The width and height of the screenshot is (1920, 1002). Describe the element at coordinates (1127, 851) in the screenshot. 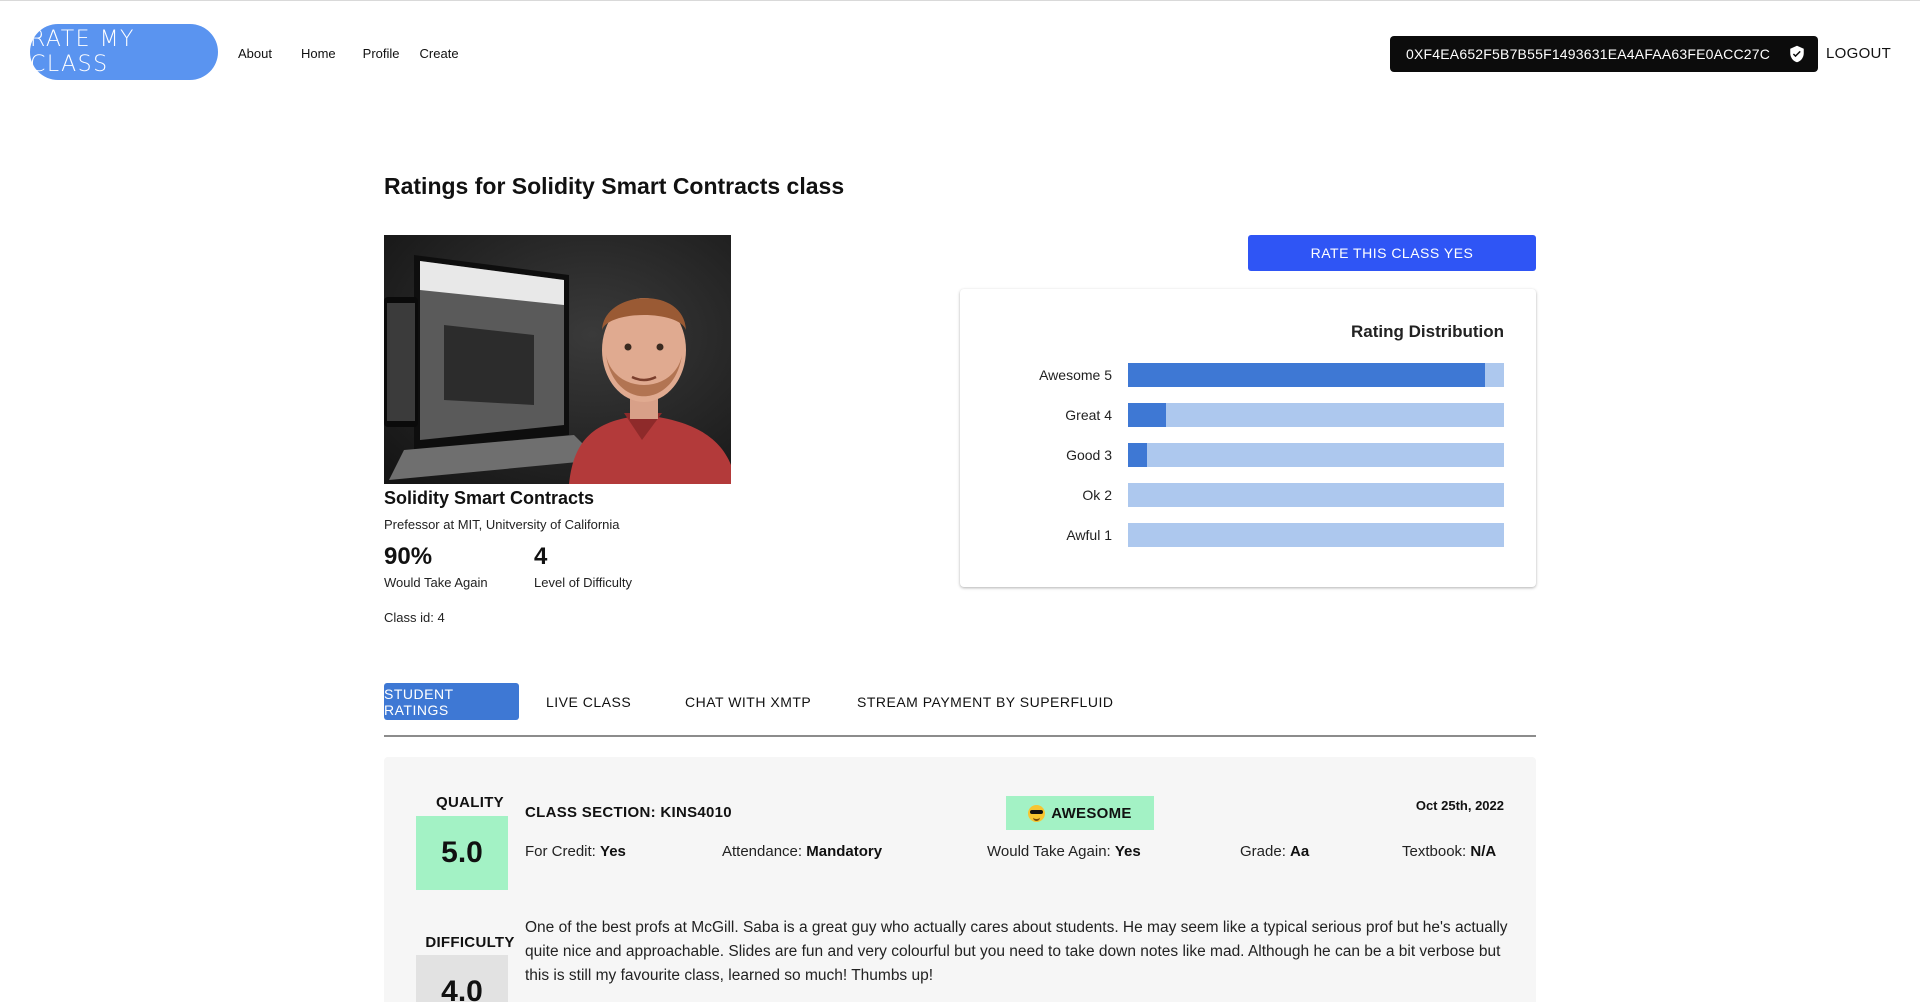

I see `would-take-again-value: Yes` at that location.